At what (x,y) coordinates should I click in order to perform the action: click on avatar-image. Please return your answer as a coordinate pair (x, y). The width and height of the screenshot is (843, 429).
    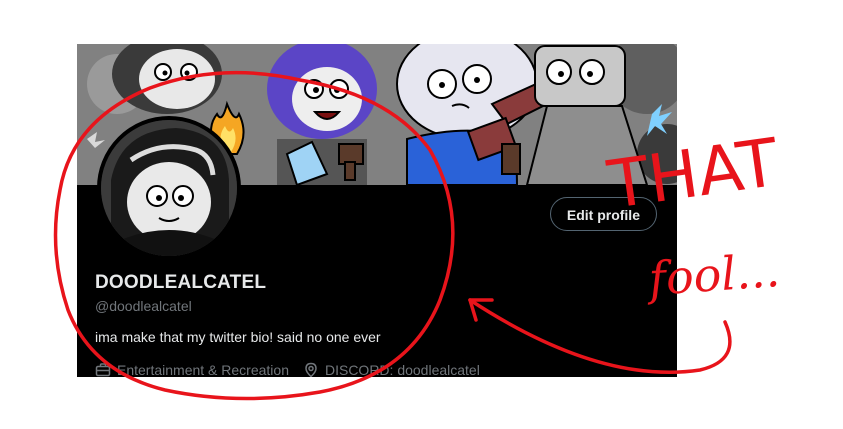
    Looking at the image, I should click on (169, 188).